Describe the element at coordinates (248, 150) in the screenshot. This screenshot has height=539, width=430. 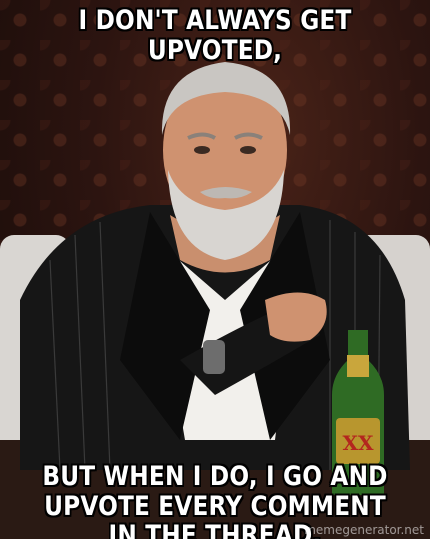
I see `right-eye` at that location.